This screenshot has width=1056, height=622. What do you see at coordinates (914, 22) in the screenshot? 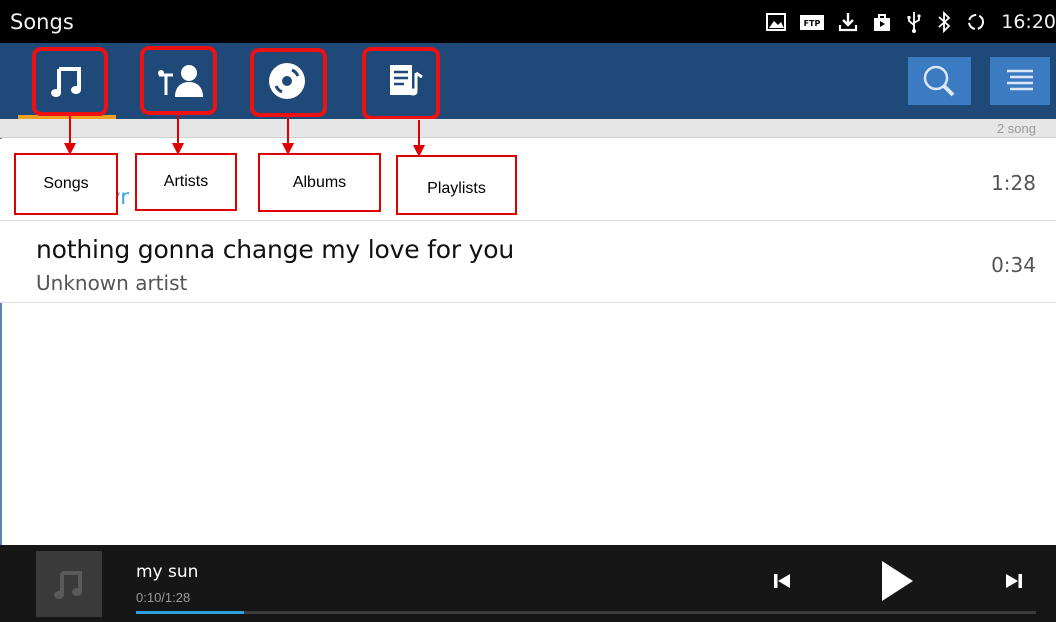
I see `usb-icon` at bounding box center [914, 22].